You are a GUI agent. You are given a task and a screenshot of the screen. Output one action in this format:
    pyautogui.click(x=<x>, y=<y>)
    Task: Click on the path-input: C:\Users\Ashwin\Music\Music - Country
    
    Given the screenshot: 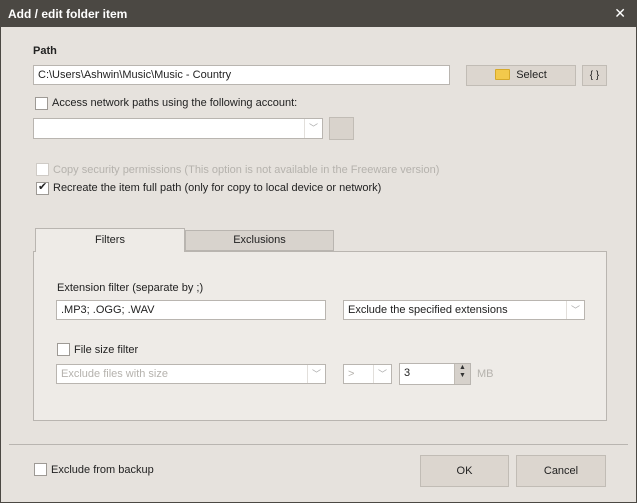 What is the action you would take?
    pyautogui.click(x=241, y=75)
    